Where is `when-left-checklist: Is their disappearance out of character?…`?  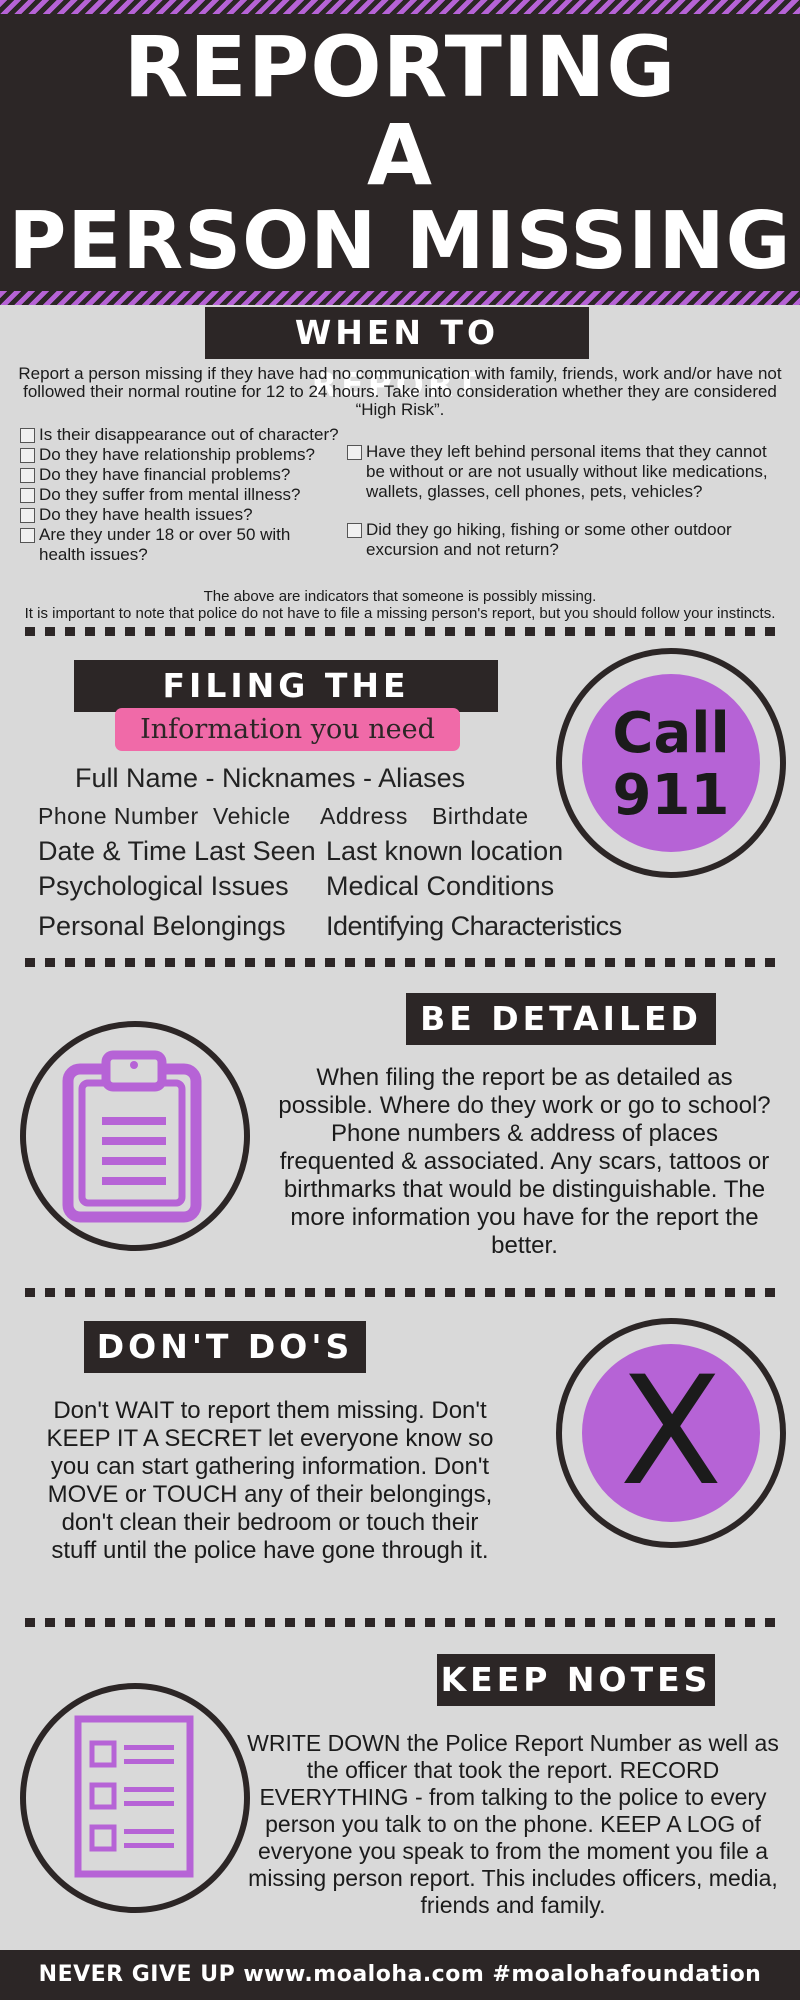
when-left-checklist: Is their disappearance out of character?… is located at coordinates (180, 495).